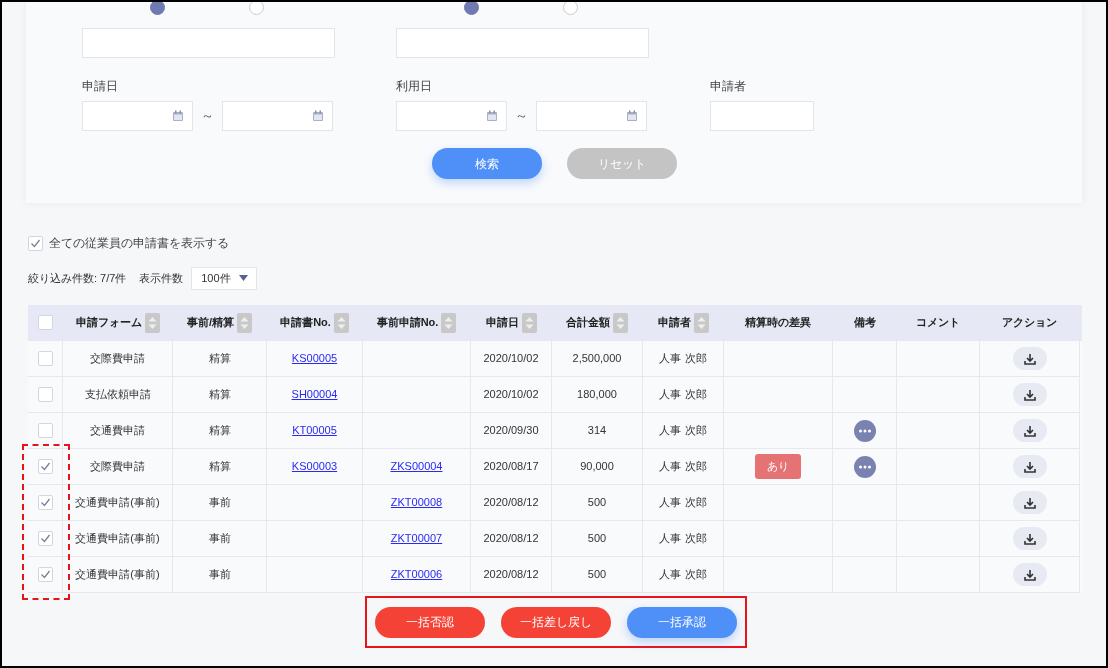 This screenshot has width=1108, height=668. Describe the element at coordinates (210, 323) in the screenshot. I see `column-header: 事前/精算` at that location.